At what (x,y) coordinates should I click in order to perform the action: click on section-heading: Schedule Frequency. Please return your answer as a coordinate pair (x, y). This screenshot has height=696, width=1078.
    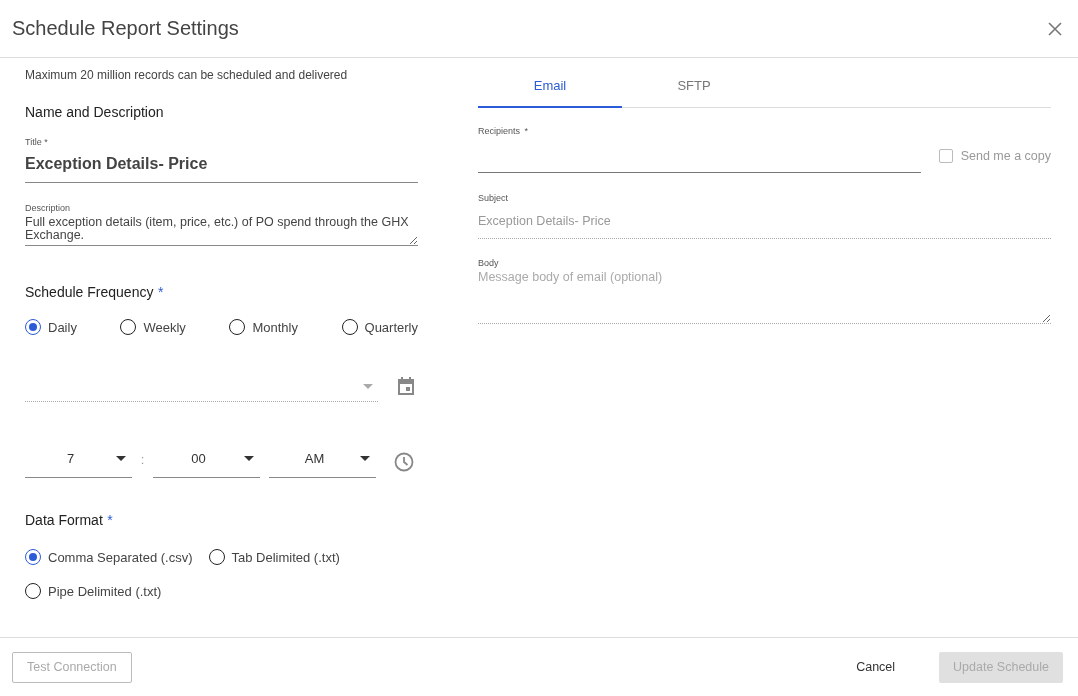
    Looking at the image, I should click on (89, 292).